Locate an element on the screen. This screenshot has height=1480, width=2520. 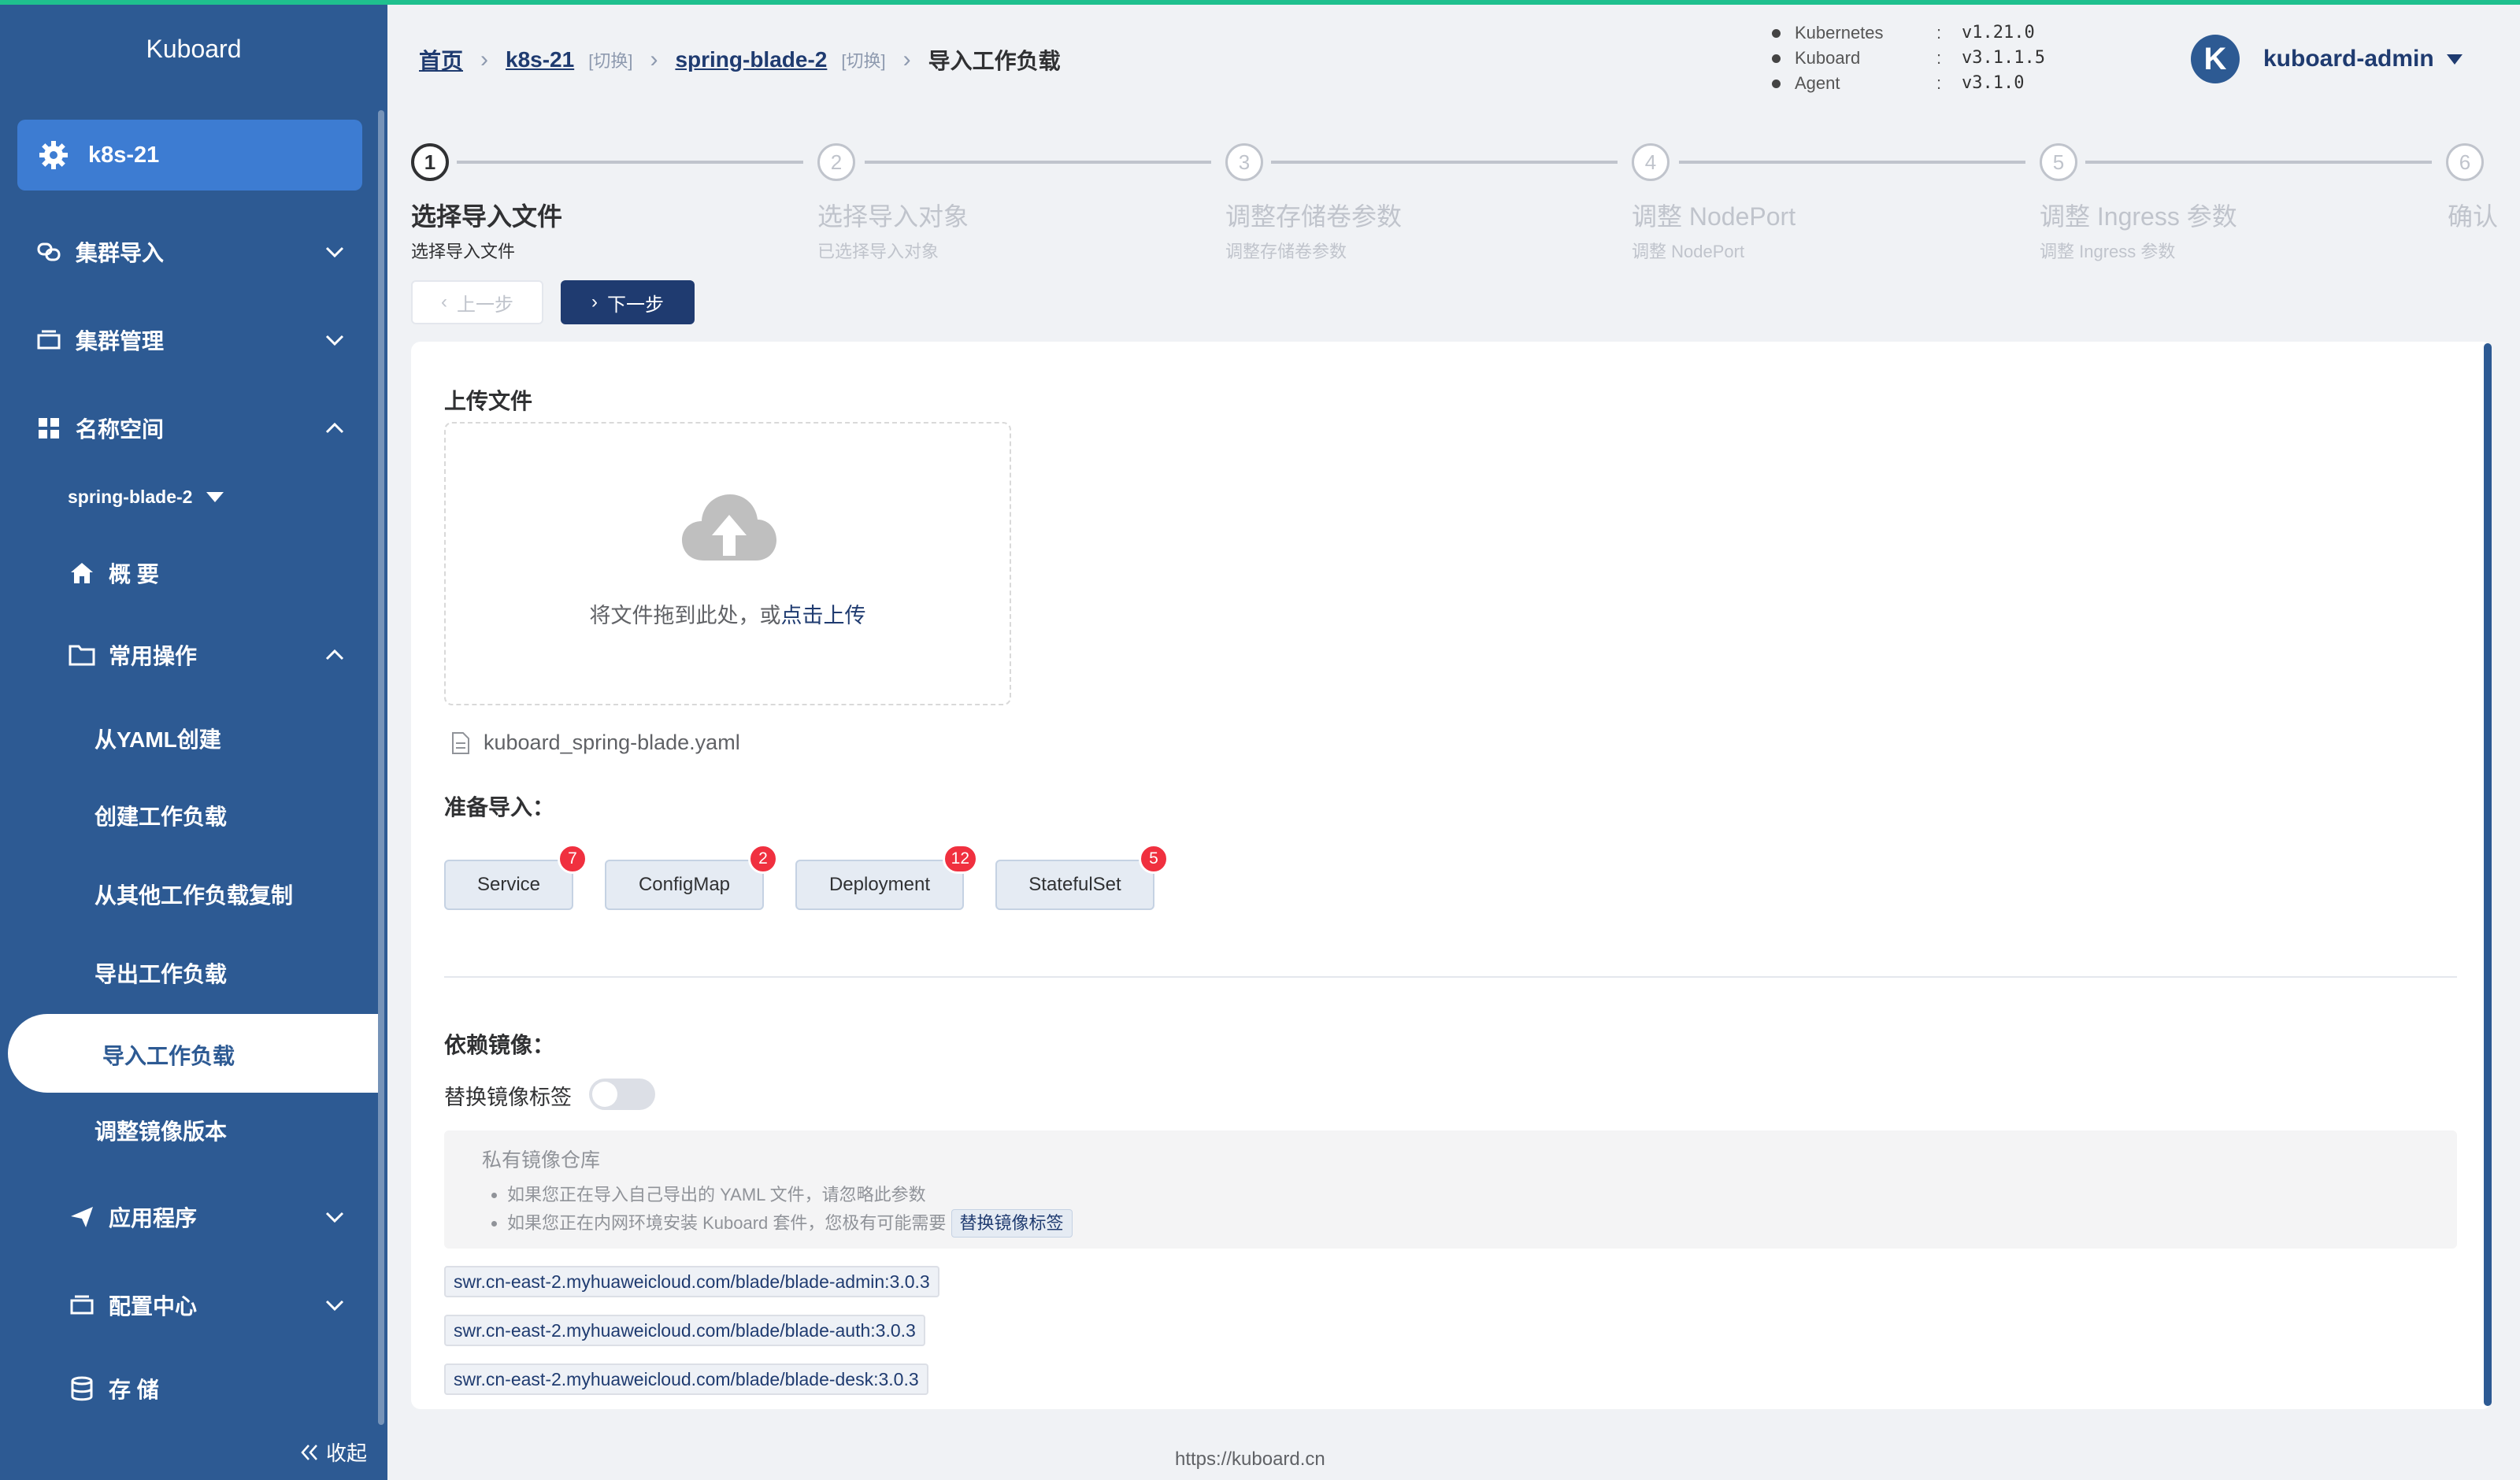
upload-dropzone: 将文件拖到此处，或点击上传 is located at coordinates (727, 563).